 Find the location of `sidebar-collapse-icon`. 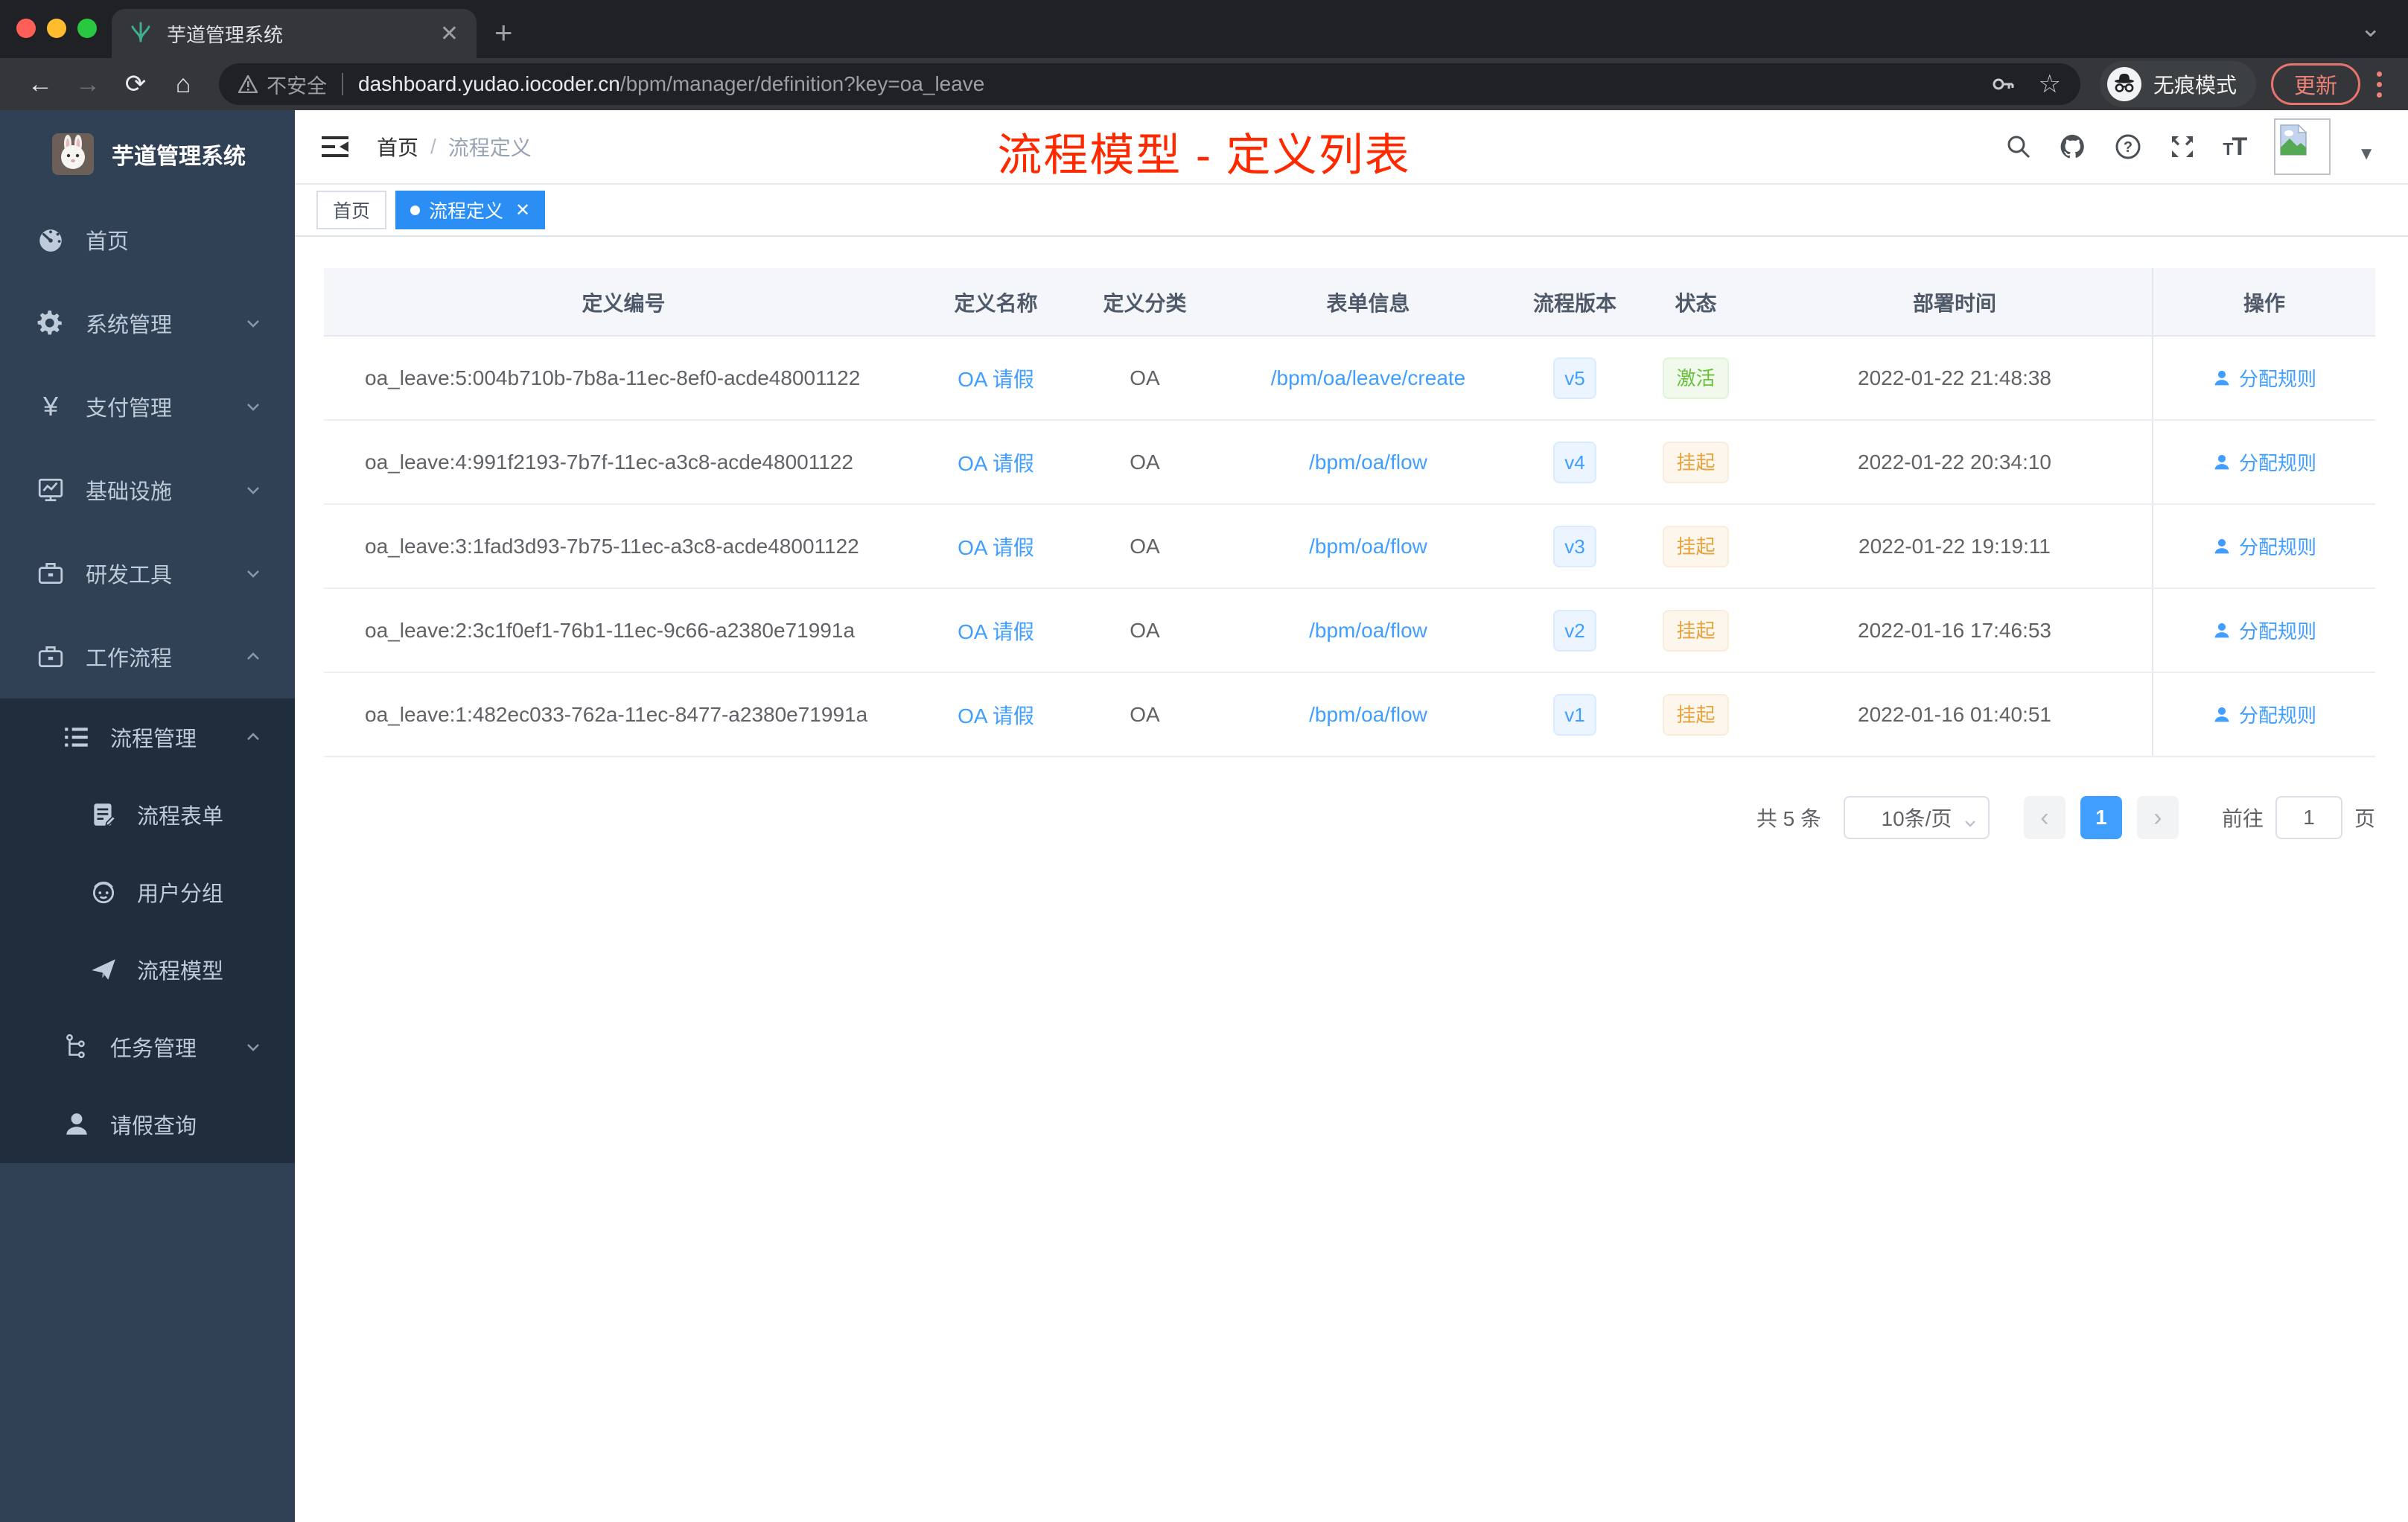

sidebar-collapse-icon is located at coordinates (335, 146).